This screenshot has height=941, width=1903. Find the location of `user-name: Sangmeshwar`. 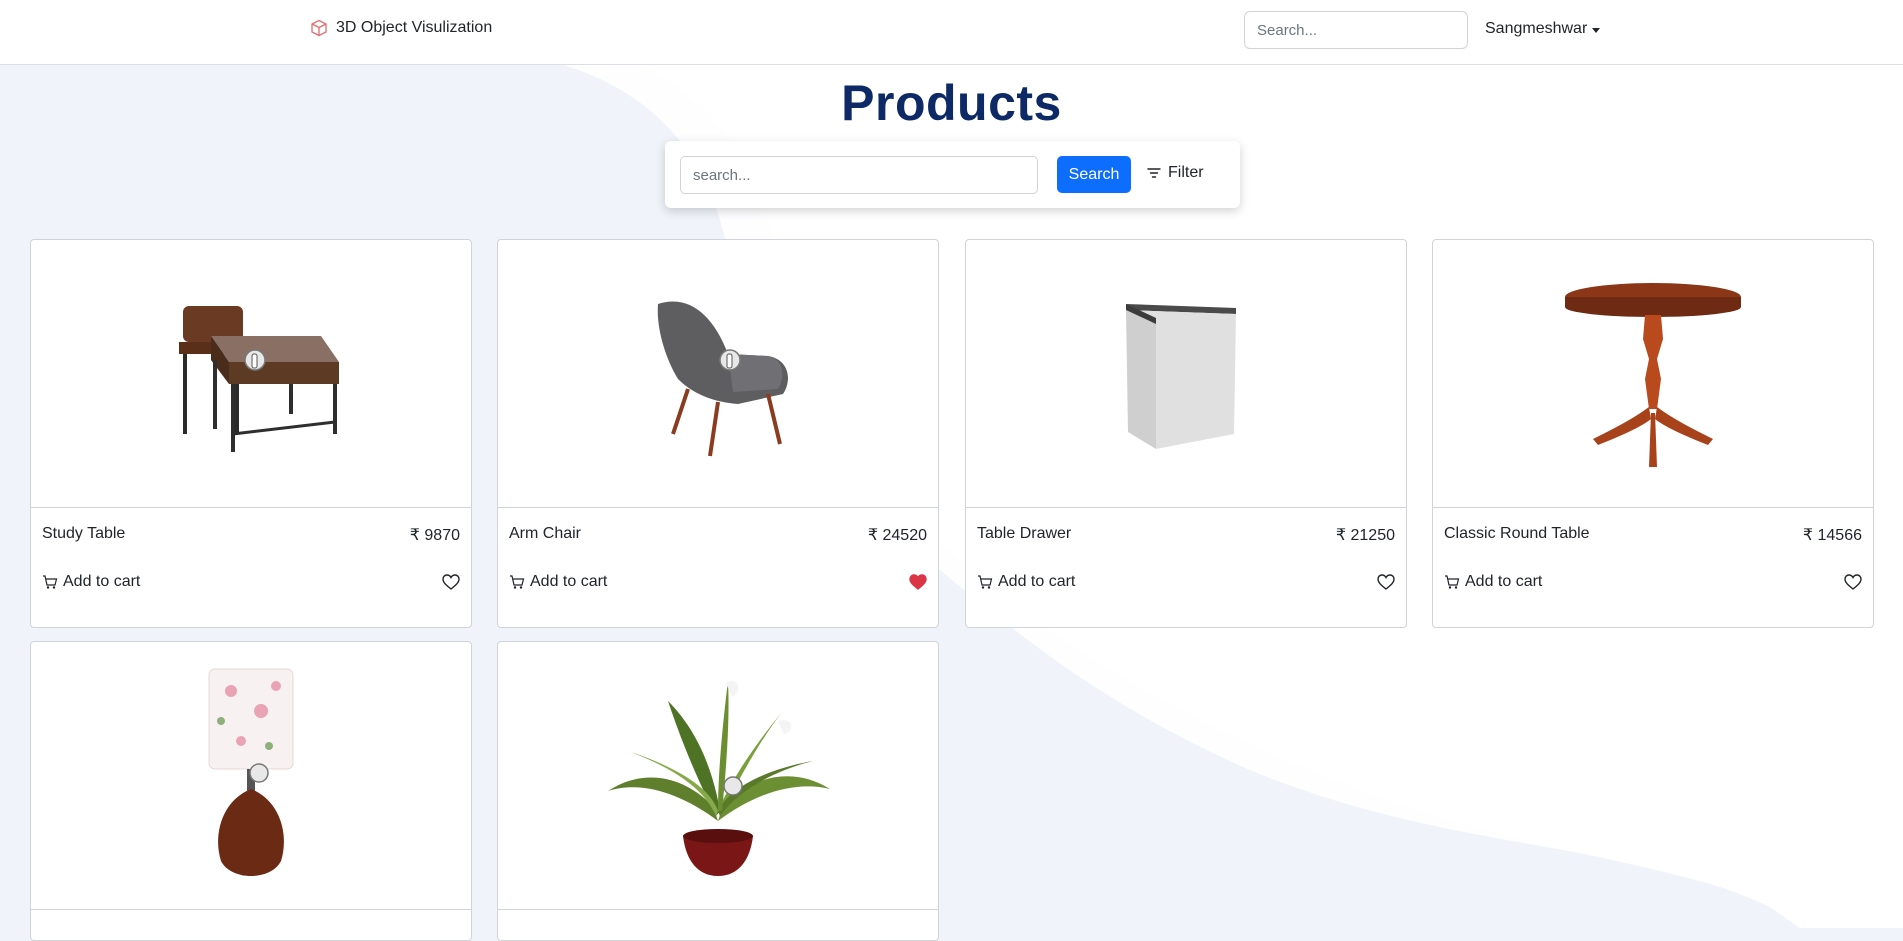

user-name: Sangmeshwar is located at coordinates (1536, 28).